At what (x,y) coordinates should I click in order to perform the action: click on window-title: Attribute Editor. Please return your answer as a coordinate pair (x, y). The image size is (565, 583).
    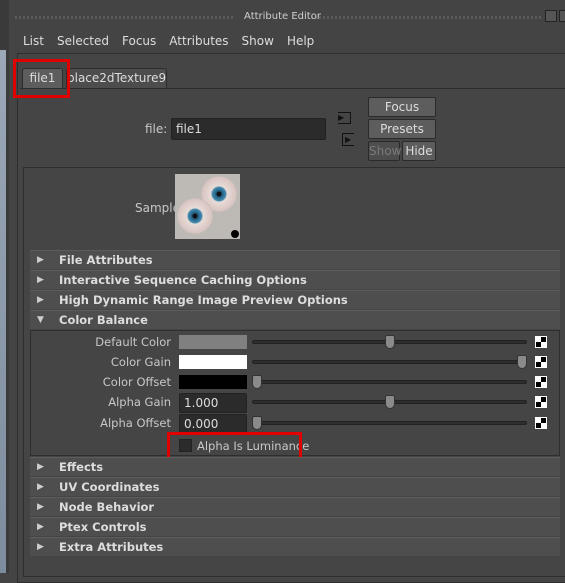
    Looking at the image, I should click on (282, 16).